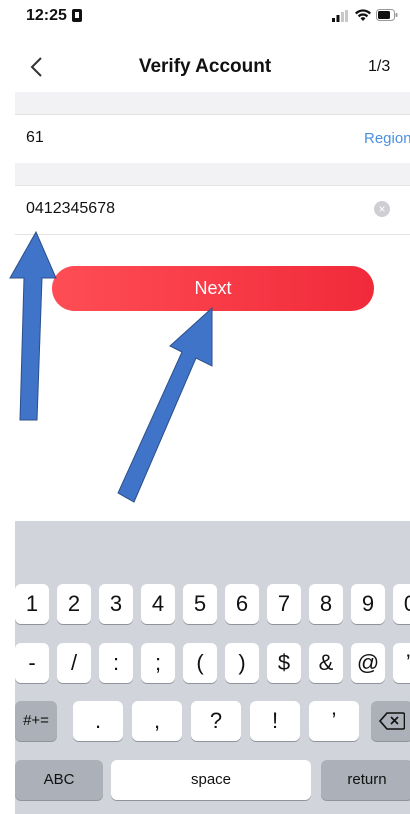 The height and width of the screenshot is (814, 410). I want to click on keyboard-key: 9, so click(368, 604).